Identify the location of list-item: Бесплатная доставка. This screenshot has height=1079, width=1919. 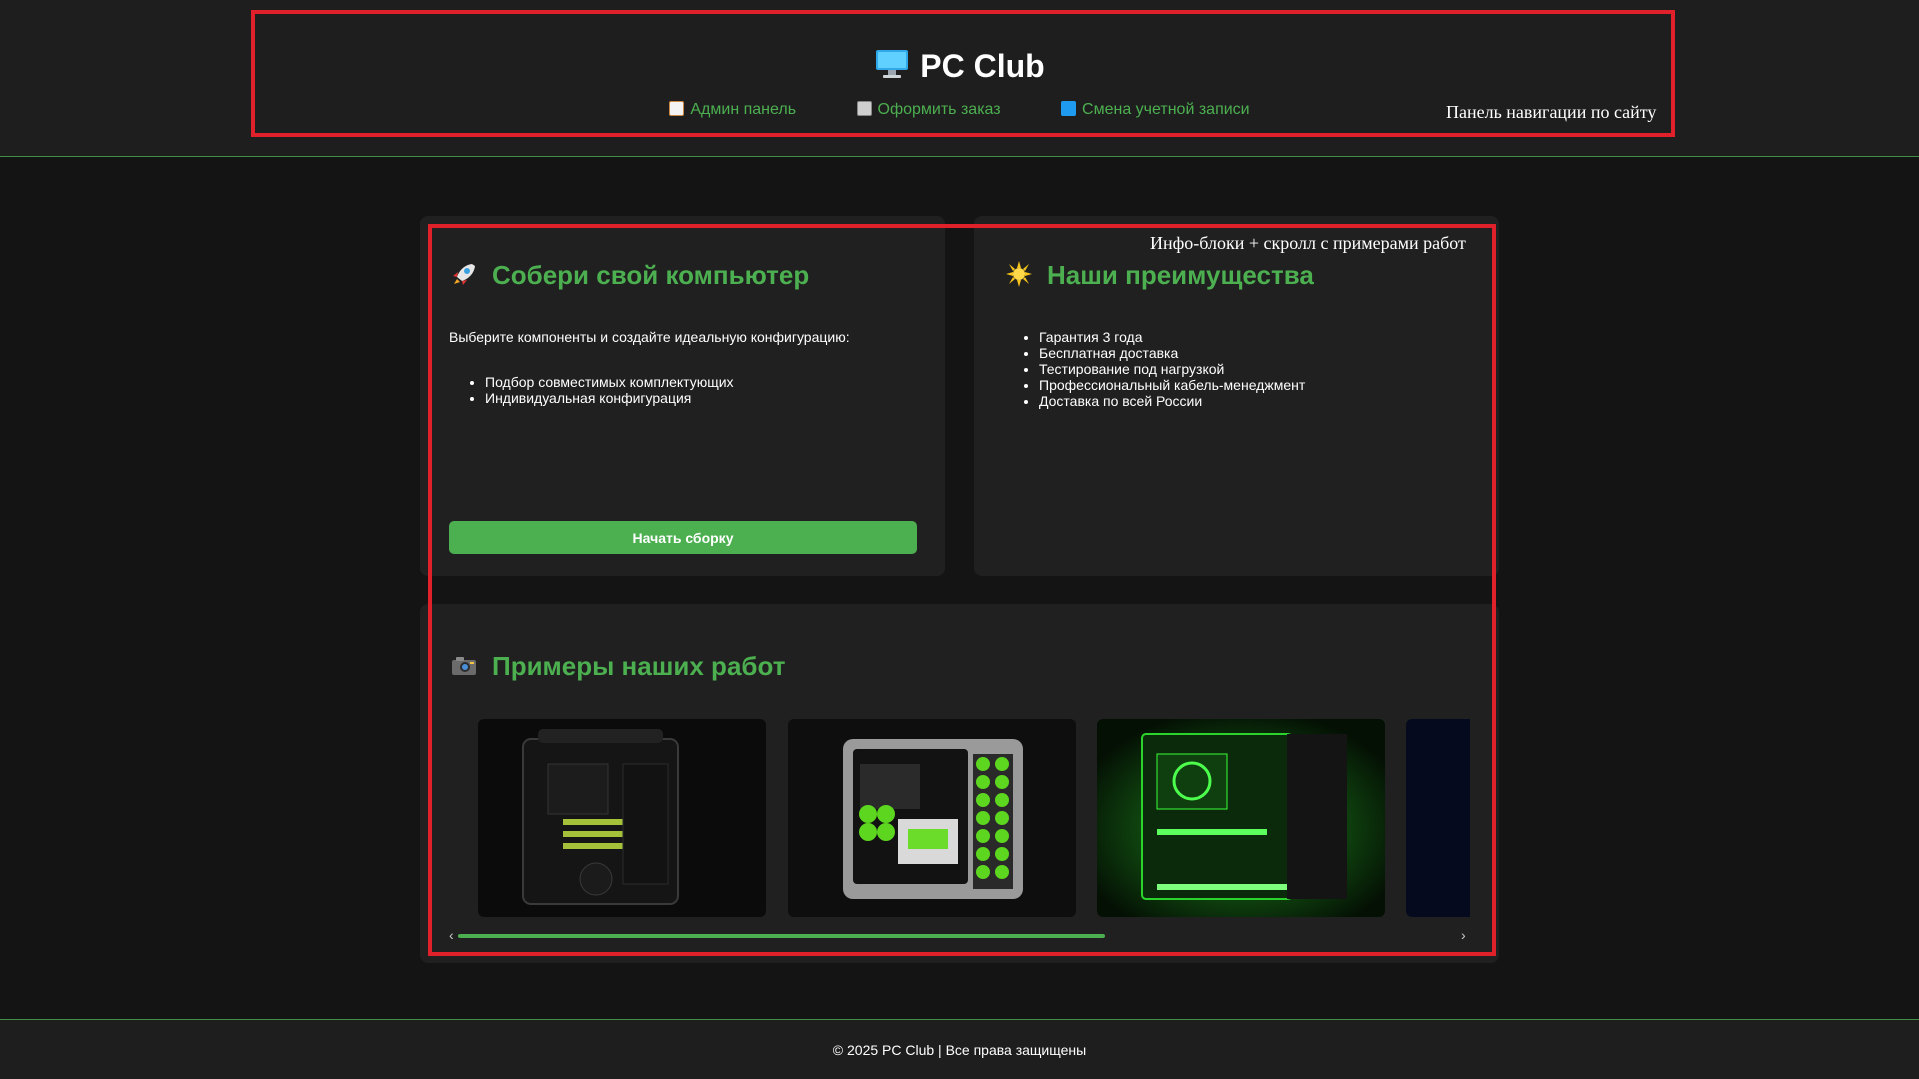
(1172, 353).